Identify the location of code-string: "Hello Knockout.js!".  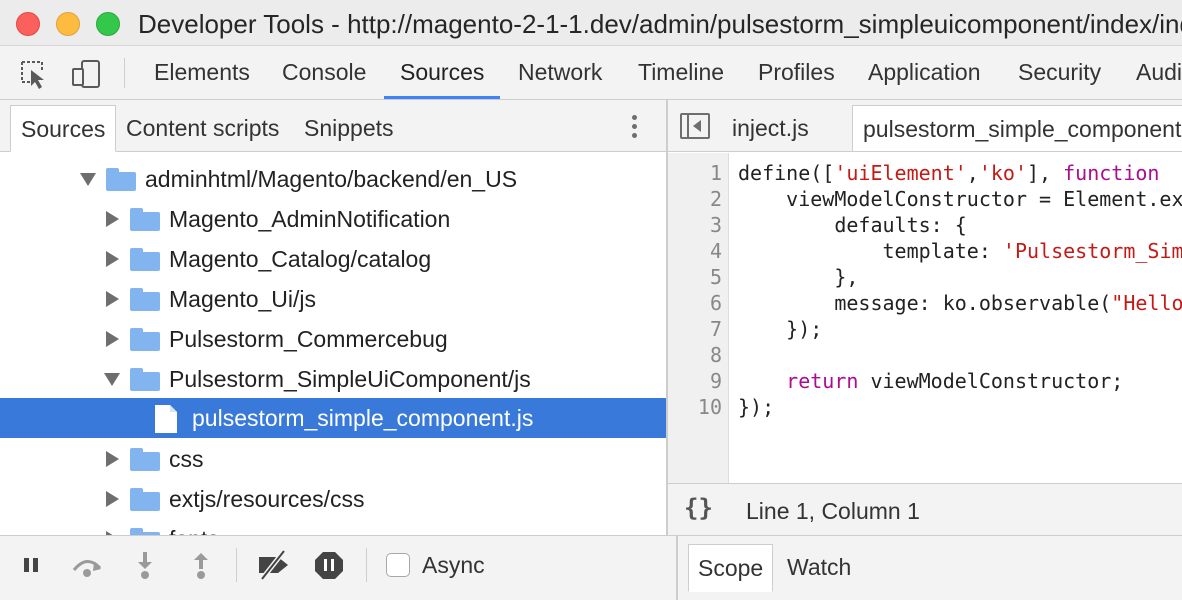
(1146, 303).